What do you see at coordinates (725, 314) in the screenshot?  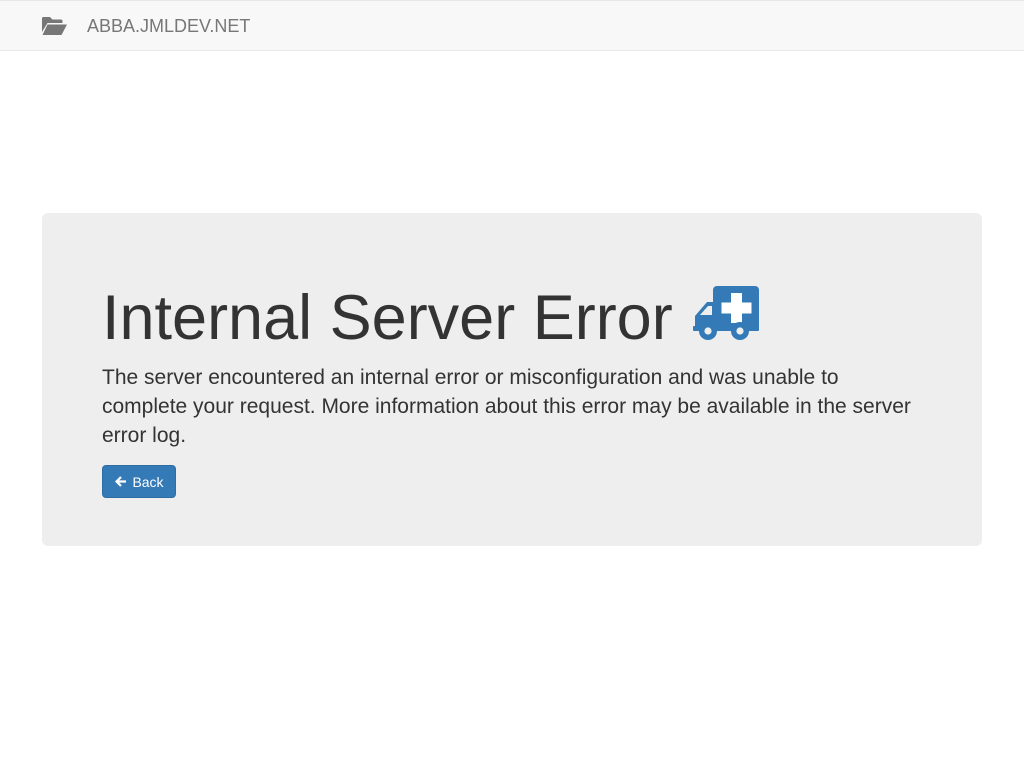 I see `ambulance-icon` at bounding box center [725, 314].